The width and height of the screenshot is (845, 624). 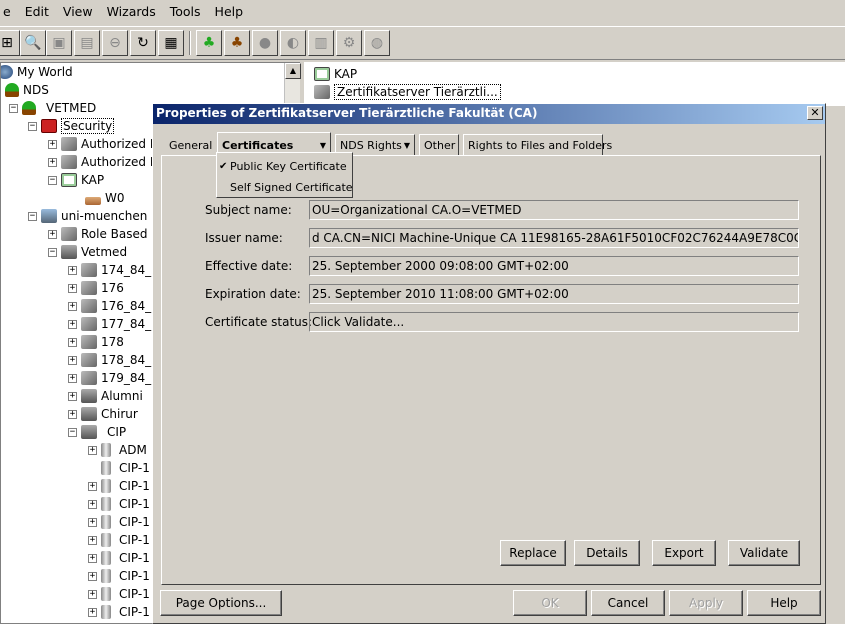 I want to click on tree-item: NDS, so click(x=27, y=90).